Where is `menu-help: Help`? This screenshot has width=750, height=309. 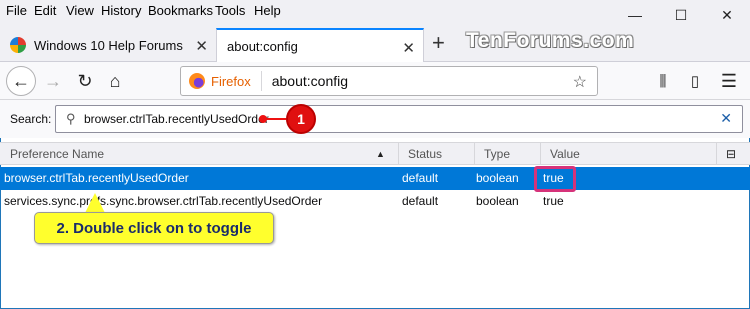
menu-help: Help is located at coordinates (267, 10).